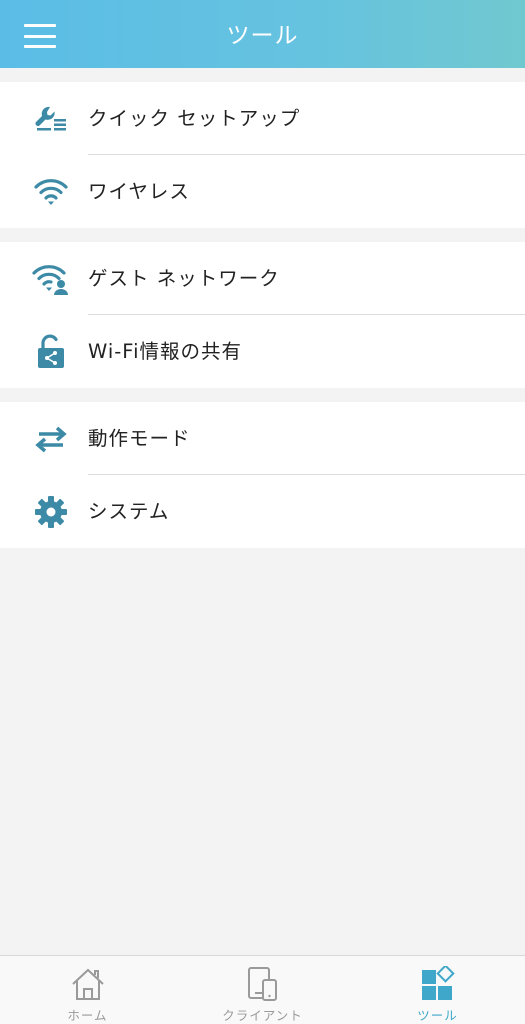  I want to click on wifi-icon, so click(51, 192).